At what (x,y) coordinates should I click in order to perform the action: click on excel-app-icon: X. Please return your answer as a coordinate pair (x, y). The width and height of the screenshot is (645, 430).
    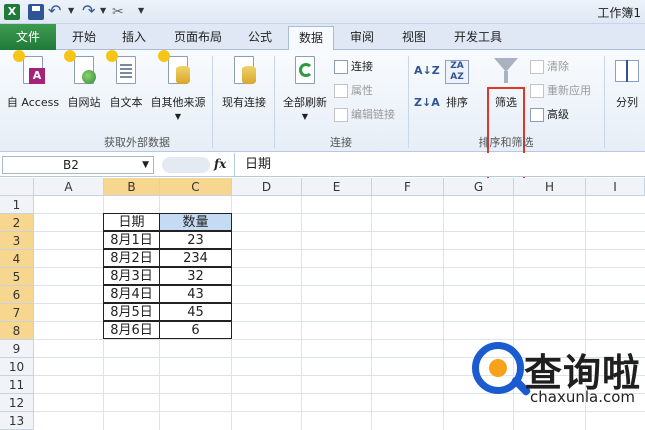
    Looking at the image, I should click on (12, 12).